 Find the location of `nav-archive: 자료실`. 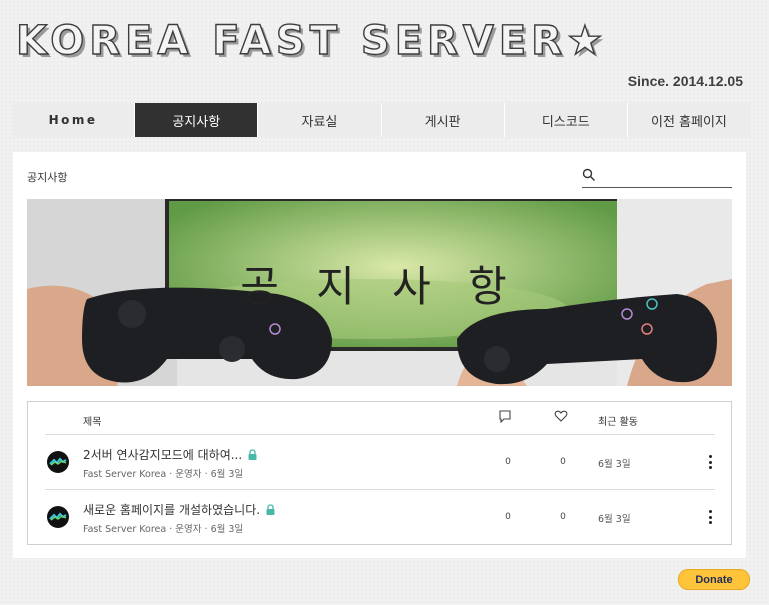

nav-archive: 자료실 is located at coordinates (320, 120).